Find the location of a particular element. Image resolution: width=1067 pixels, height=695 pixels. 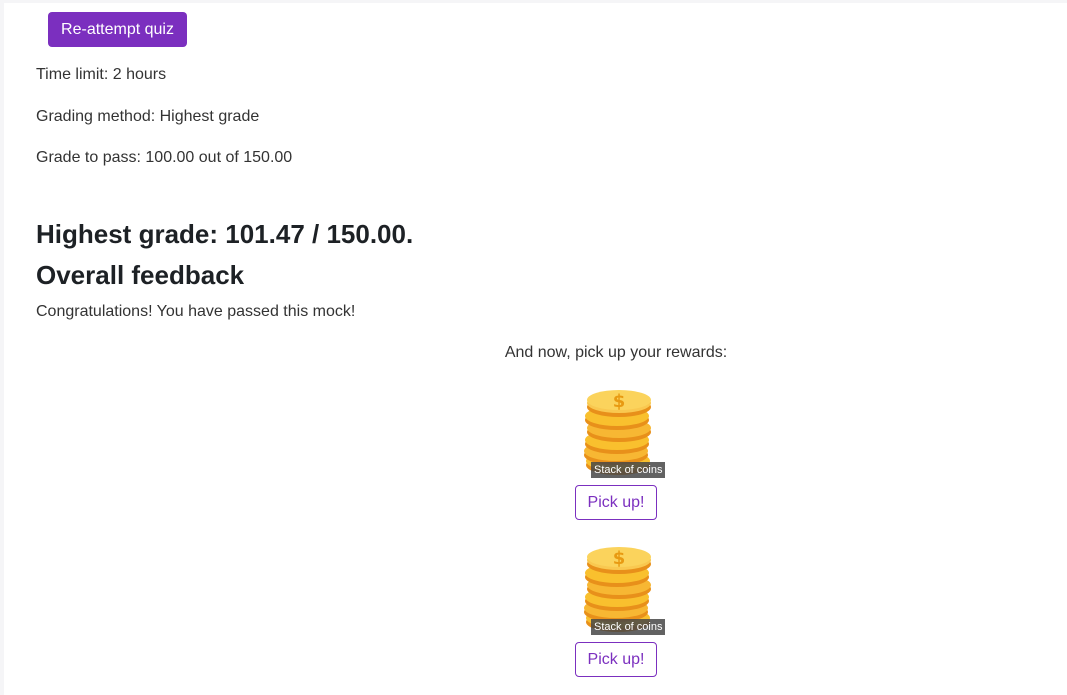

grading-method-text: Grading method: Highest grade is located at coordinates (148, 116).